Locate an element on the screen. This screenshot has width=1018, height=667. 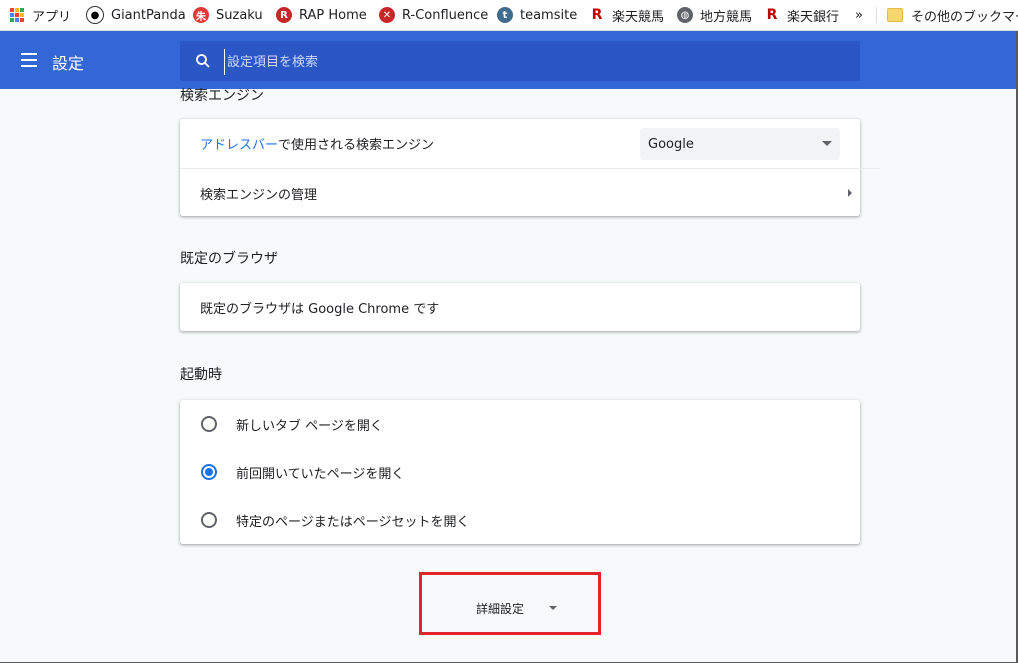
bookmark-label: teamsite is located at coordinates (549, 15).